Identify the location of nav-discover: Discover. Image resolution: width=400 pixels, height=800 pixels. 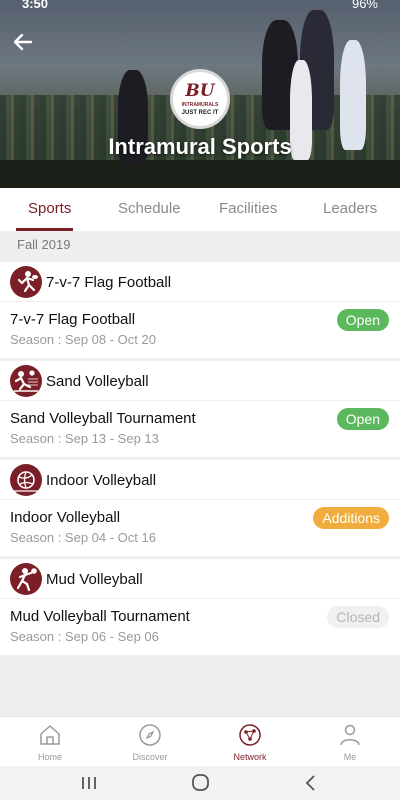
(150, 742).